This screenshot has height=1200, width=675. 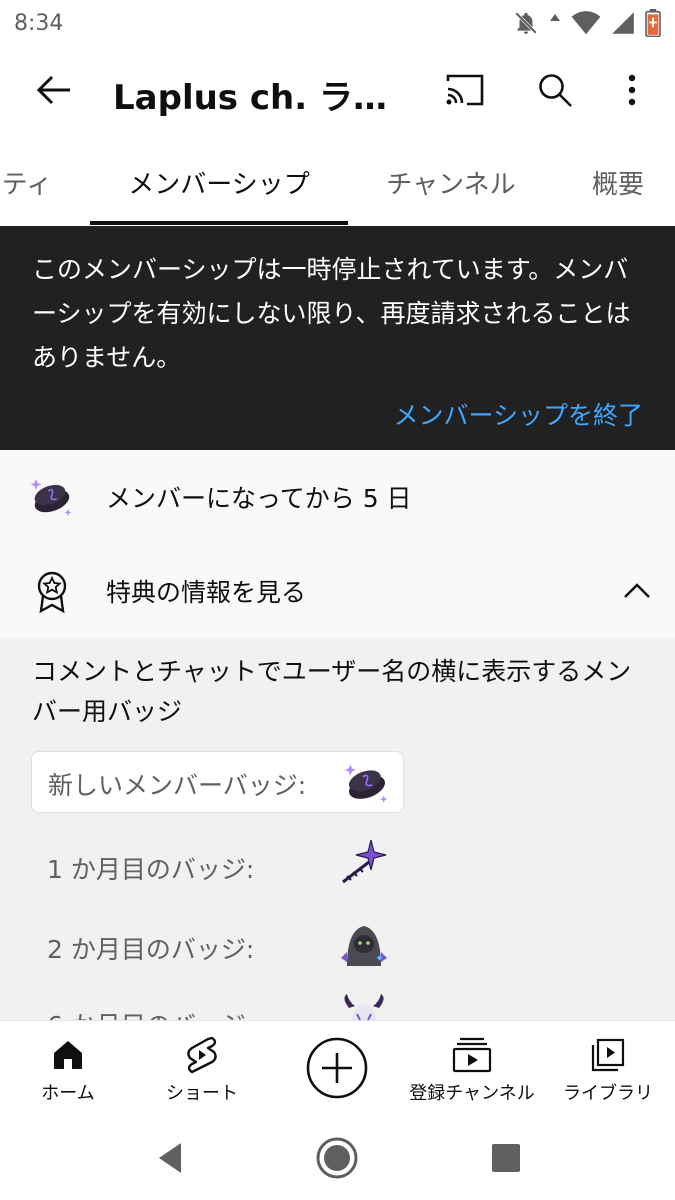 What do you see at coordinates (151, 869) in the screenshot?
I see `badge-row-label: 1 か月目のバッジ:` at bounding box center [151, 869].